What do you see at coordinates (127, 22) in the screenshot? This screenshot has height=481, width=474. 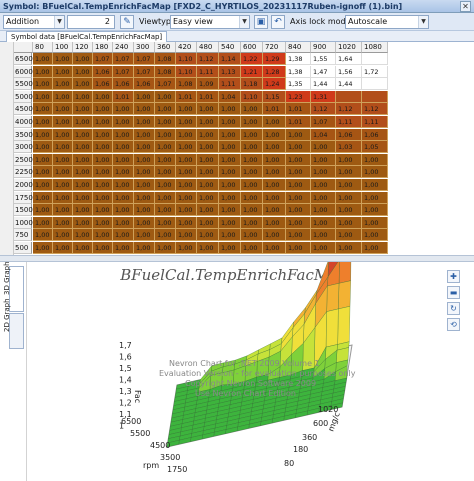 I see `wrench-icon: ✎` at bounding box center [127, 22].